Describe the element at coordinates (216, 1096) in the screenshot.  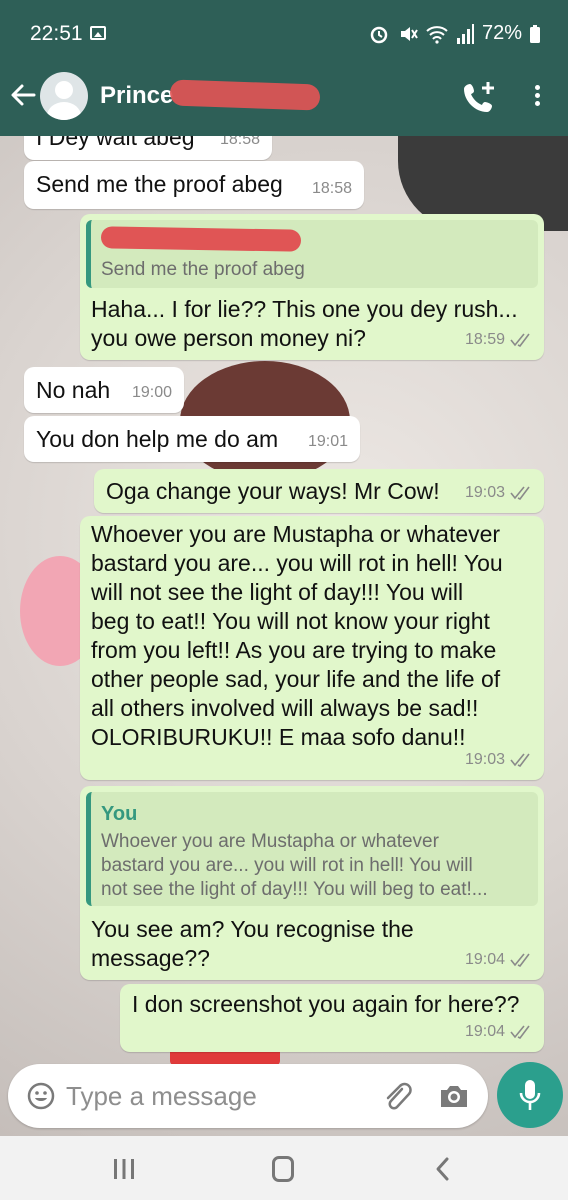
I see `message-input` at that location.